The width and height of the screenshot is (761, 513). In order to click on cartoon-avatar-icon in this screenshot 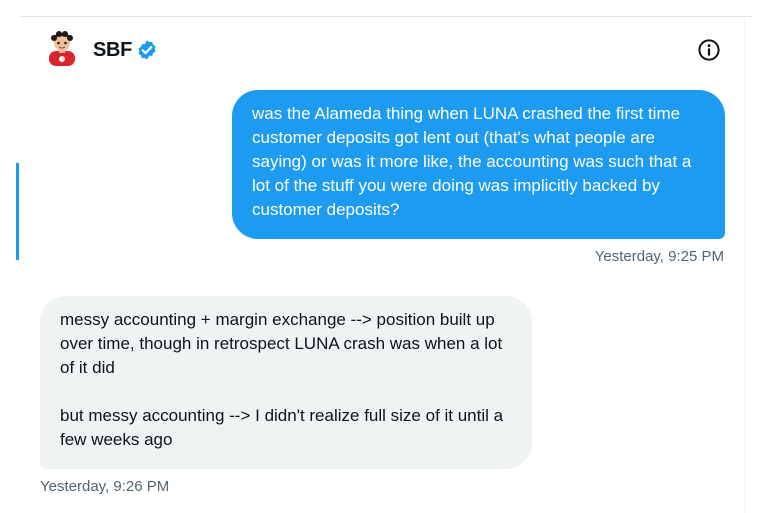, I will do `click(62, 48)`.